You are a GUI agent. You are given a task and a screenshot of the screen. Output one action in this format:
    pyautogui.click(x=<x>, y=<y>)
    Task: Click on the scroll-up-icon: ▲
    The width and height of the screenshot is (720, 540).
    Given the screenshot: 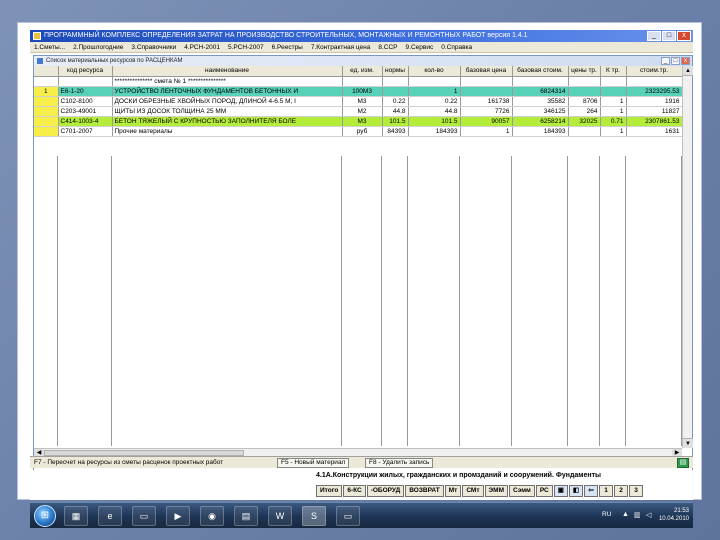 What is the action you would take?
    pyautogui.click(x=688, y=71)
    